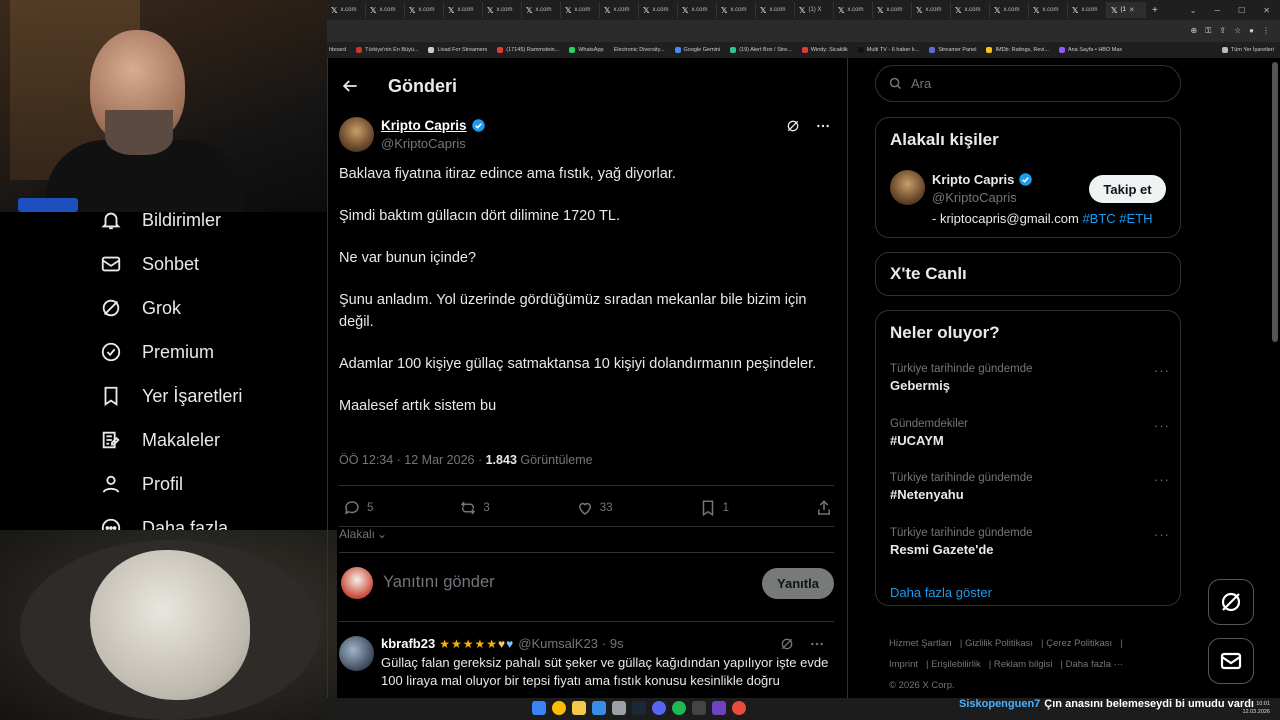 The image size is (1280, 720). Describe the element at coordinates (659, 708) in the screenshot. I see `discord-icon` at that location.